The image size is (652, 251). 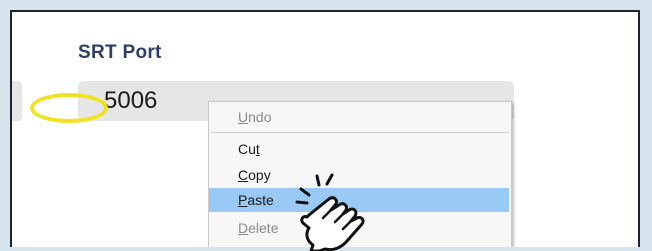 I want to click on menu-item-undo: Undo, so click(x=359, y=117).